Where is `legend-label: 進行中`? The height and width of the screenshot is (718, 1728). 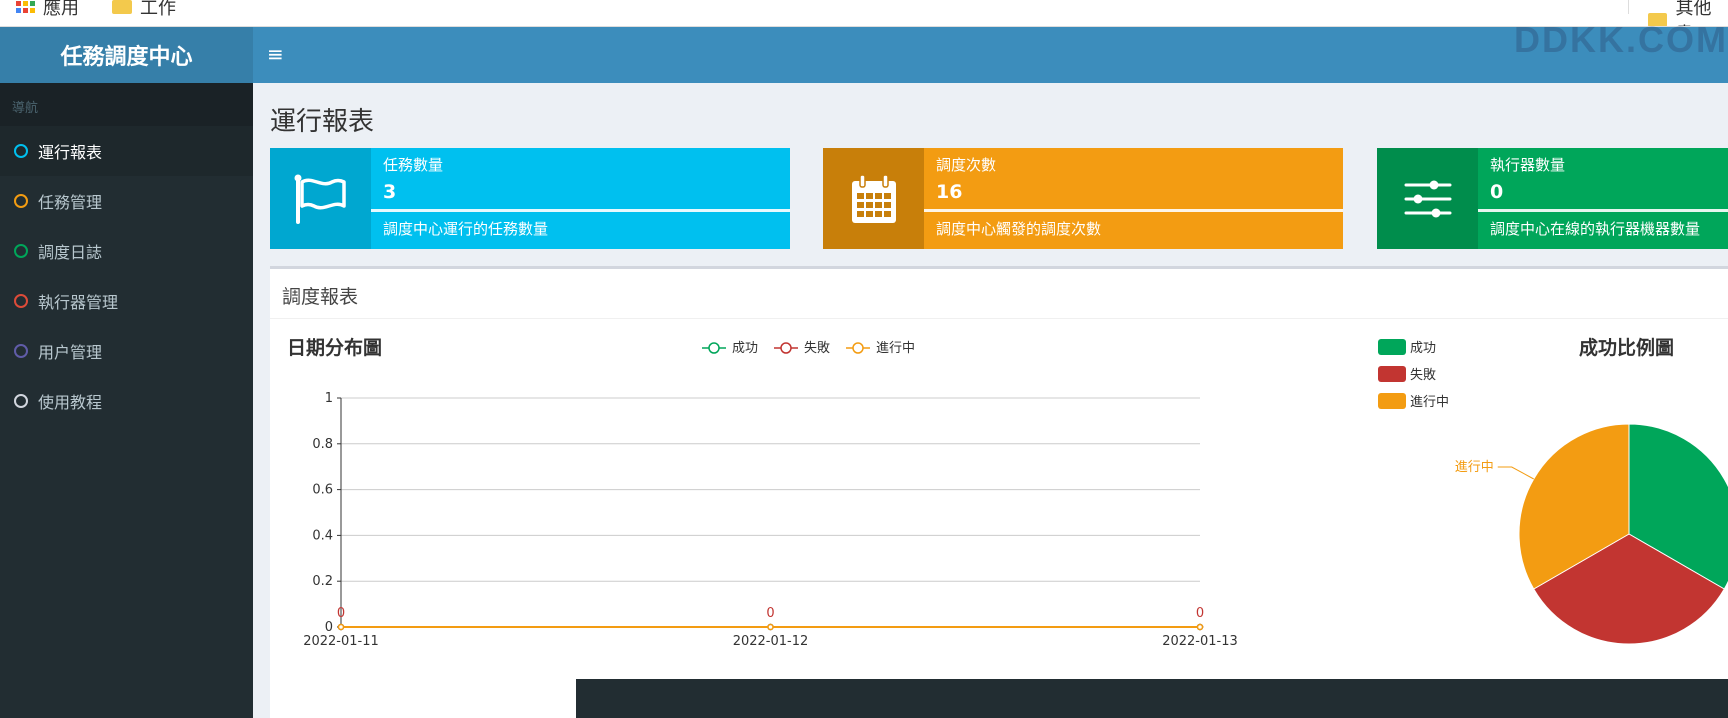 legend-label: 進行中 is located at coordinates (895, 348).